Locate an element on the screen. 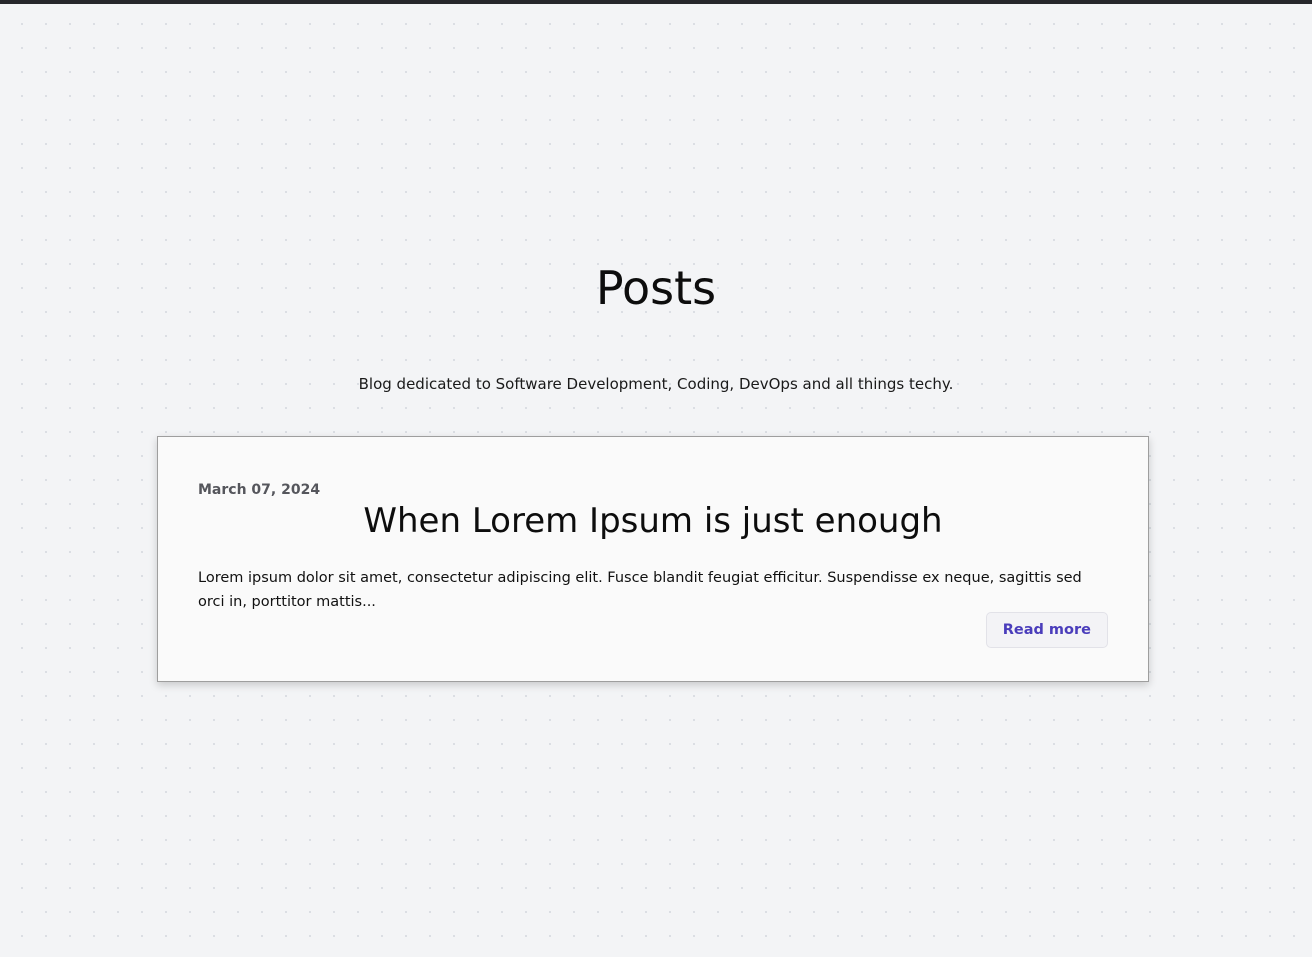 The image size is (1312, 957). read-more-button: Read more is located at coordinates (1046, 630).